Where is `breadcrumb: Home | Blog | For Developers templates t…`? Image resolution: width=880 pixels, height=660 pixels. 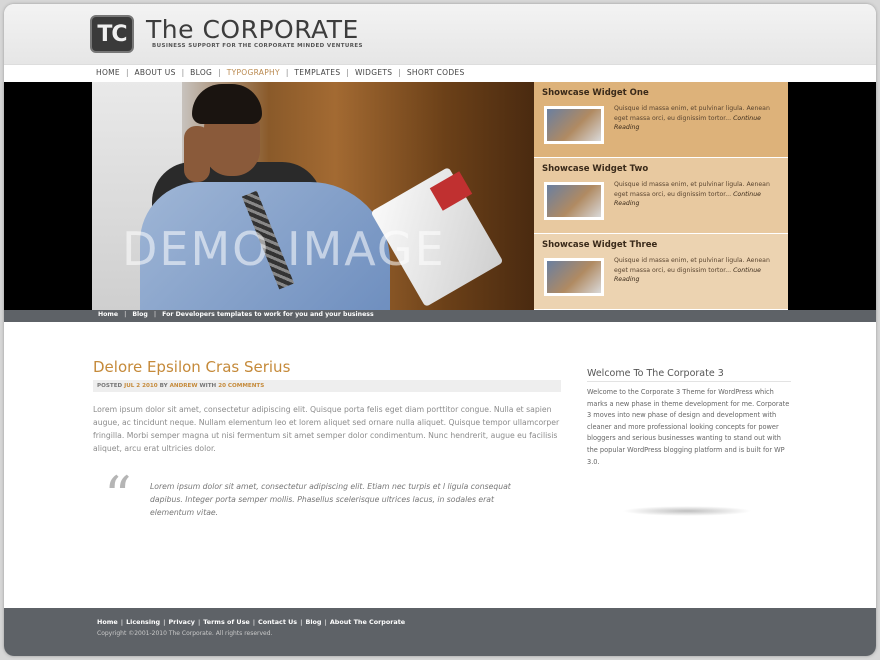
breadcrumb: Home | Blog | For Developers templates t… is located at coordinates (440, 316).